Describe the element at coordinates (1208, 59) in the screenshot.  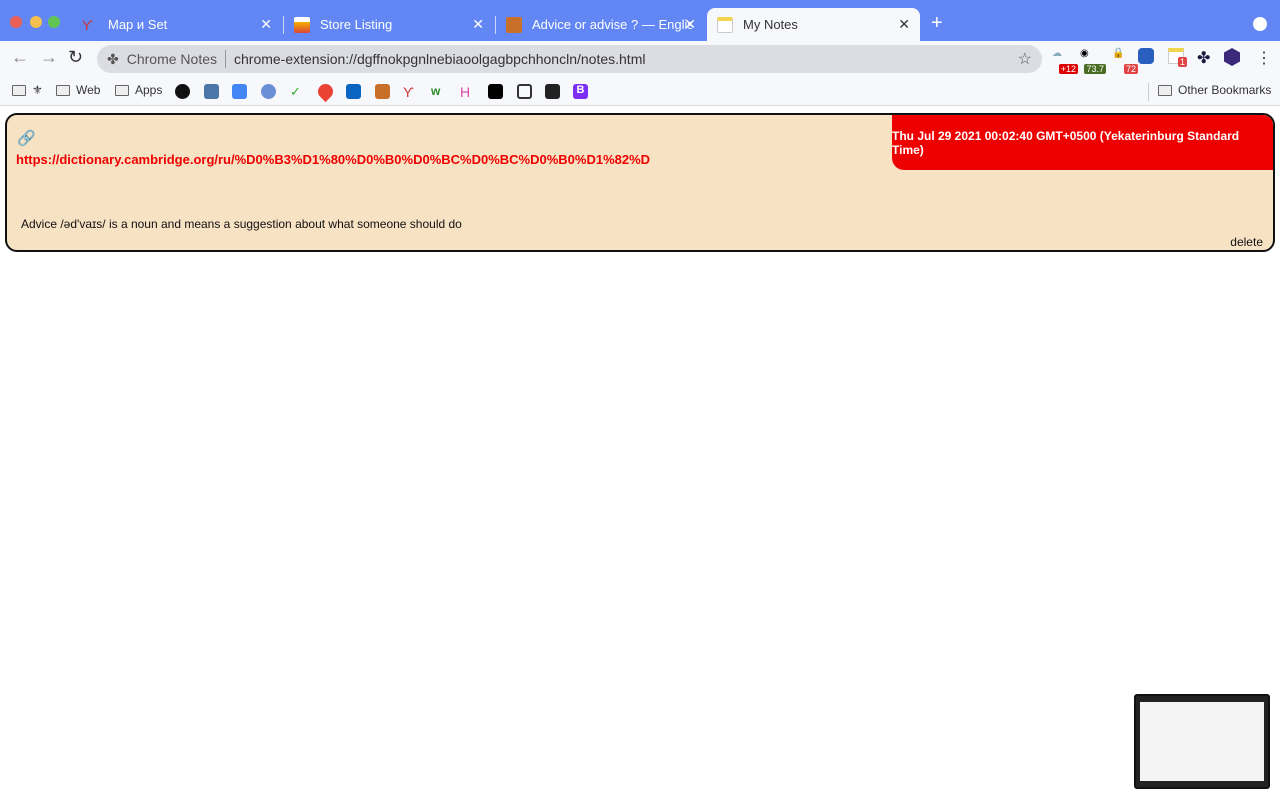
I see `extensions-puzzle-icon: ✤` at that location.